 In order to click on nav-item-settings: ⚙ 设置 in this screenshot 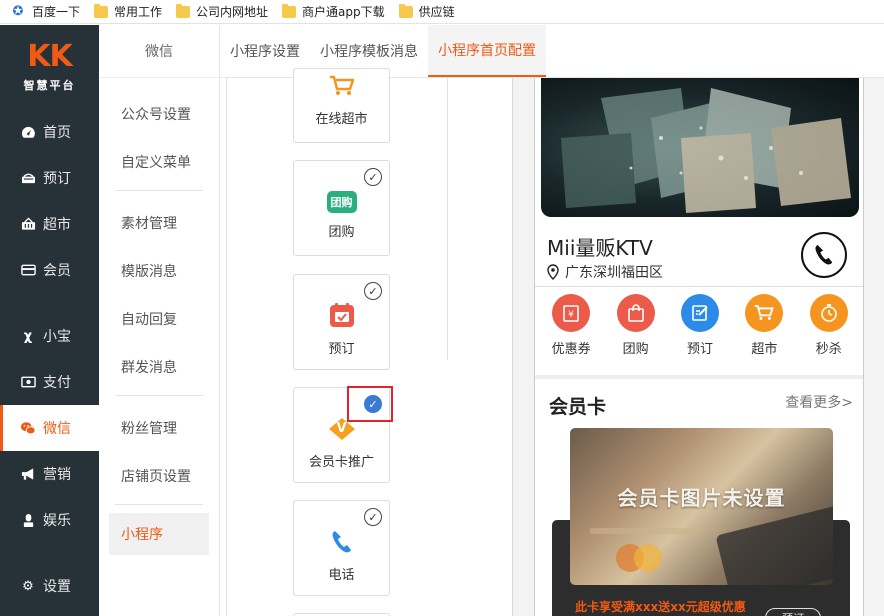, I will do `click(49, 586)`.